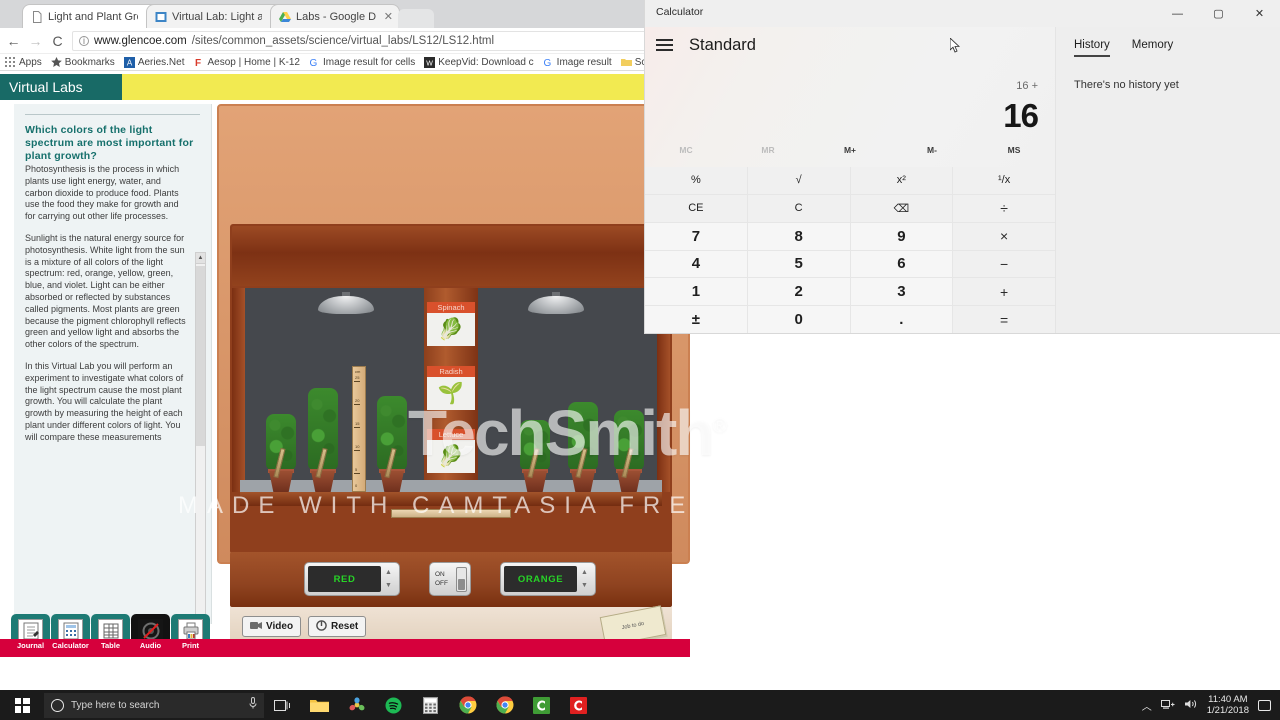 This screenshot has width=1280, height=720. What do you see at coordinates (282, 705) in the screenshot?
I see `task-view-button` at bounding box center [282, 705].